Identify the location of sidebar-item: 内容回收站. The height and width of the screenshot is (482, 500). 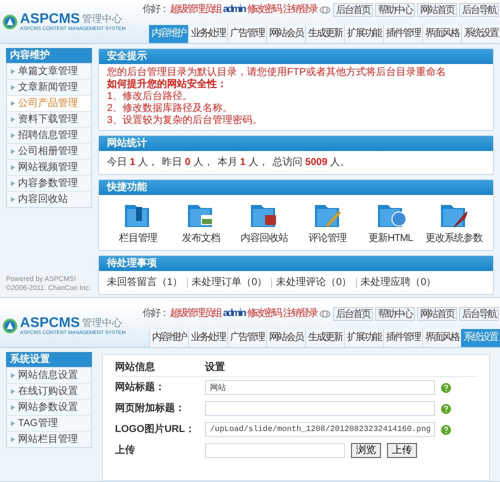
(49, 199).